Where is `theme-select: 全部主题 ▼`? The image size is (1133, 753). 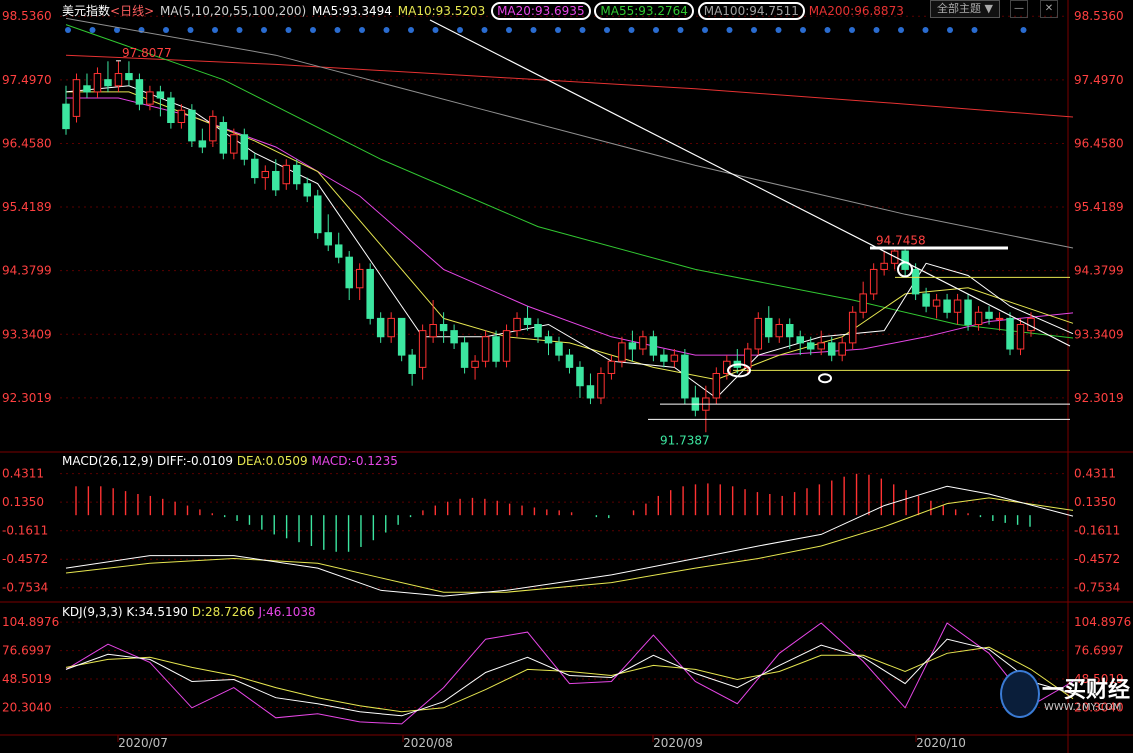
theme-select: 全部主题 ▼ is located at coordinates (965, 9).